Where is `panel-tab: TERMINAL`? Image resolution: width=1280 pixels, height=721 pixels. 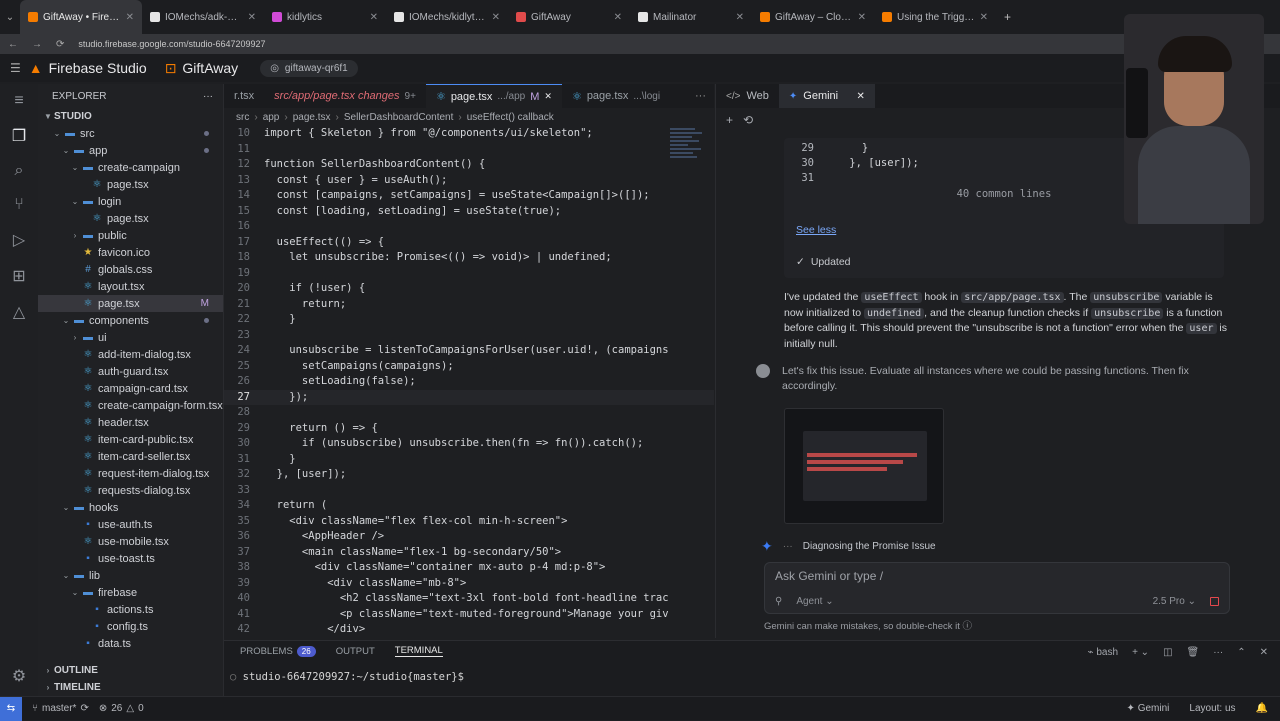 panel-tab: TERMINAL is located at coordinates (418, 651).